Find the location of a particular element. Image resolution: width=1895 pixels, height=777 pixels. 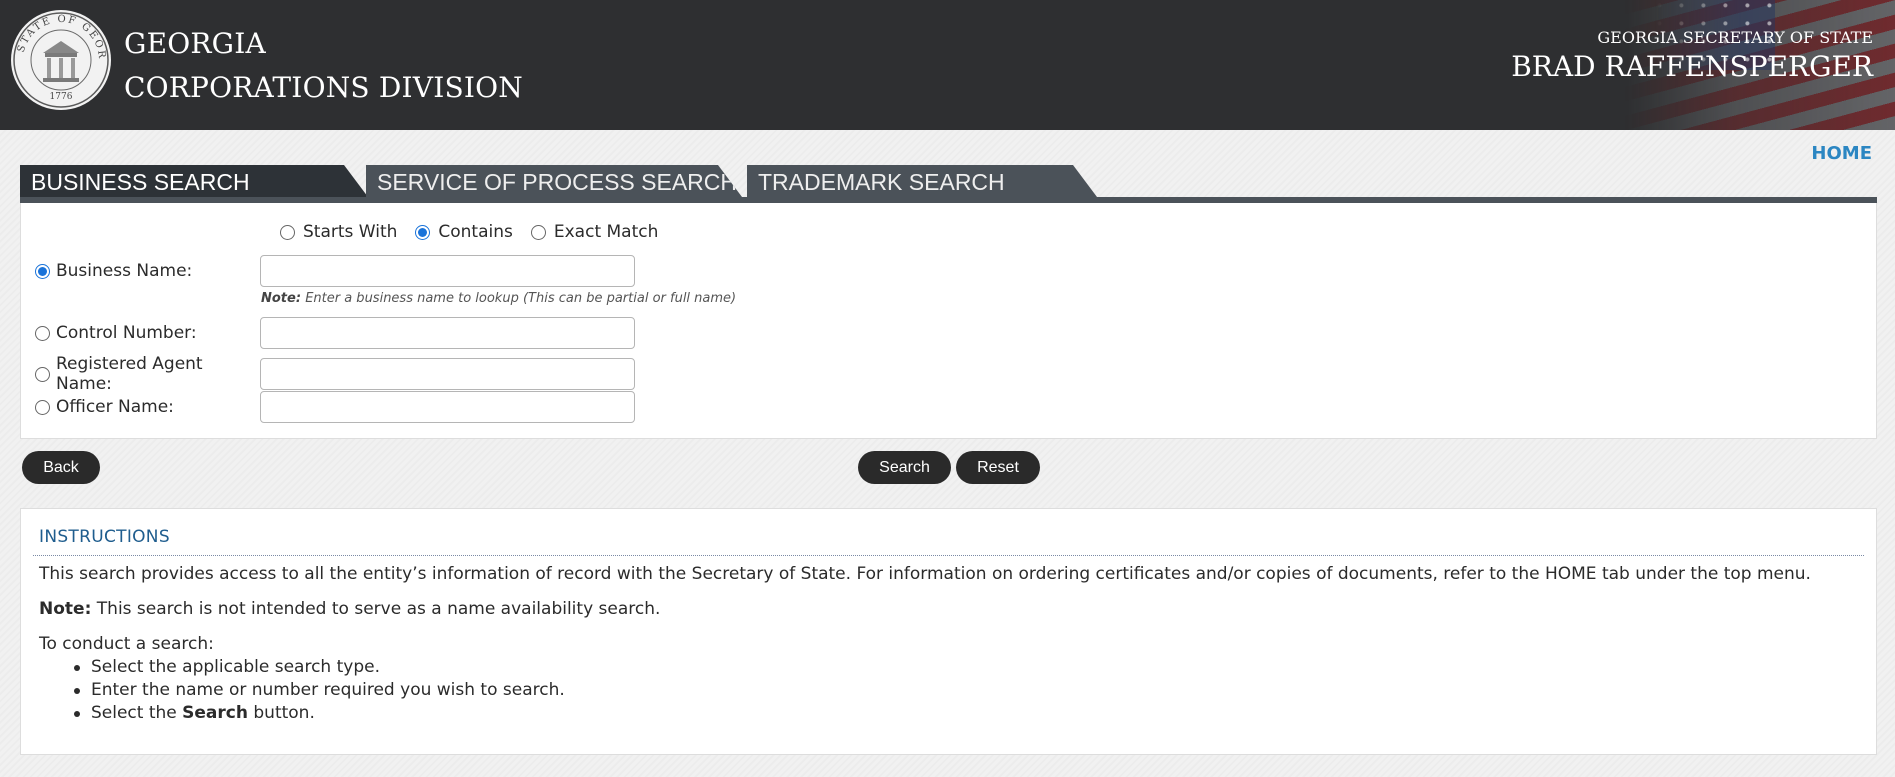

sos-title: GEORGIA SECRETARY OF STATE is located at coordinates (1735, 37).